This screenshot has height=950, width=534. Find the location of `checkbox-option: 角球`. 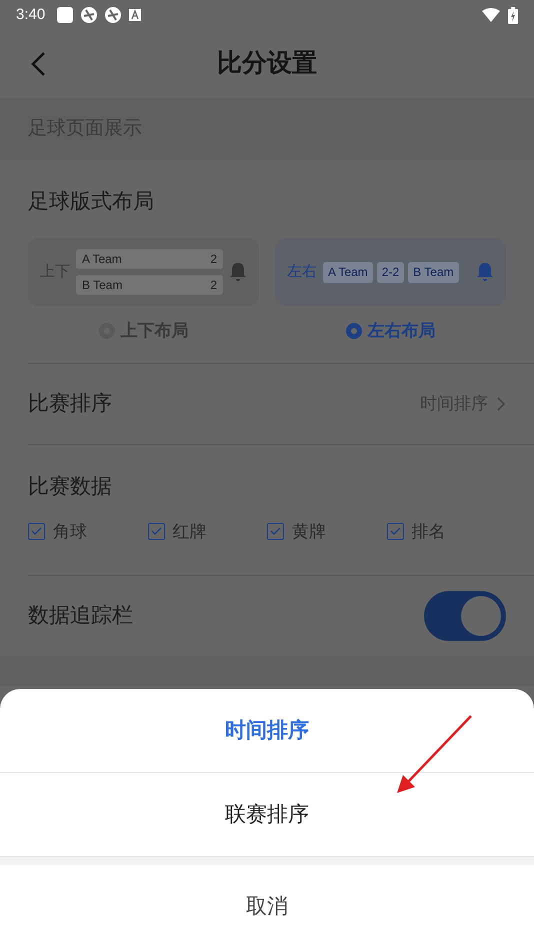

checkbox-option: 角球 is located at coordinates (88, 531).